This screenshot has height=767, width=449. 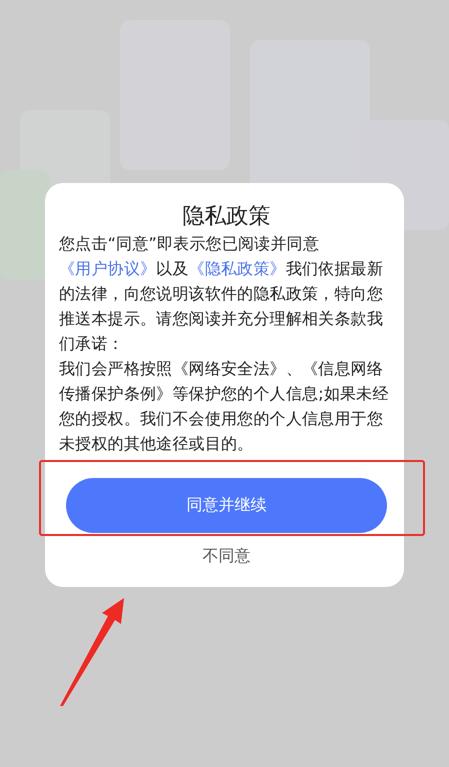 I want to click on intro-paragraph: 您点击“同意”即表示您已阅读并同意 《用户协议》以及《隐私政策》我们依据最新的法律，向您说明该软件的隐私政策，特向您推送本提示。请您阅读并充分理解相关条款我们承诺：, so click(x=221, y=294).